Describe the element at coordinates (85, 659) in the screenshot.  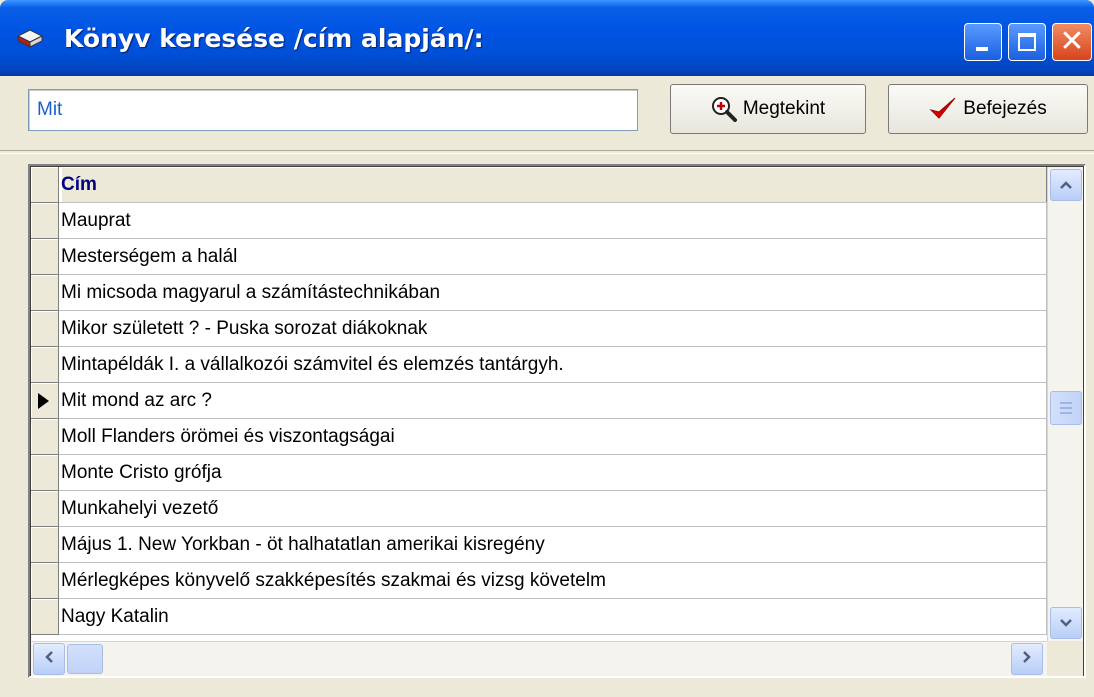
I see `horizontal-scroll-thumb` at that location.